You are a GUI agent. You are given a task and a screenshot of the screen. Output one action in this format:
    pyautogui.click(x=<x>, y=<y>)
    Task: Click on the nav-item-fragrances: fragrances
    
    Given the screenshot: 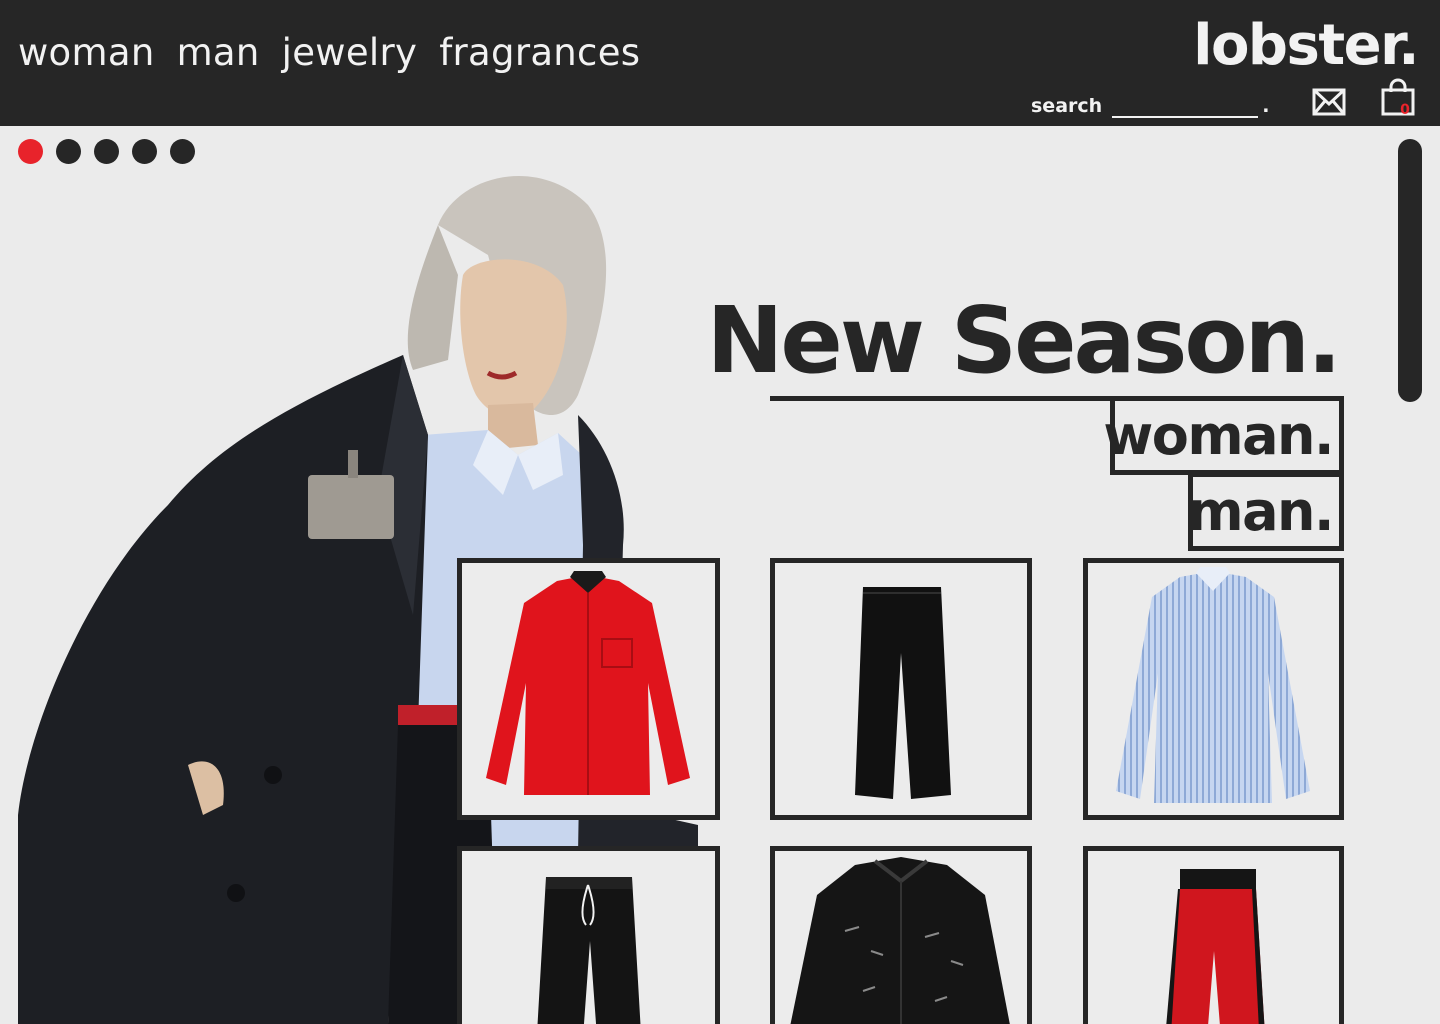 What is the action you would take?
    pyautogui.click(x=539, y=53)
    